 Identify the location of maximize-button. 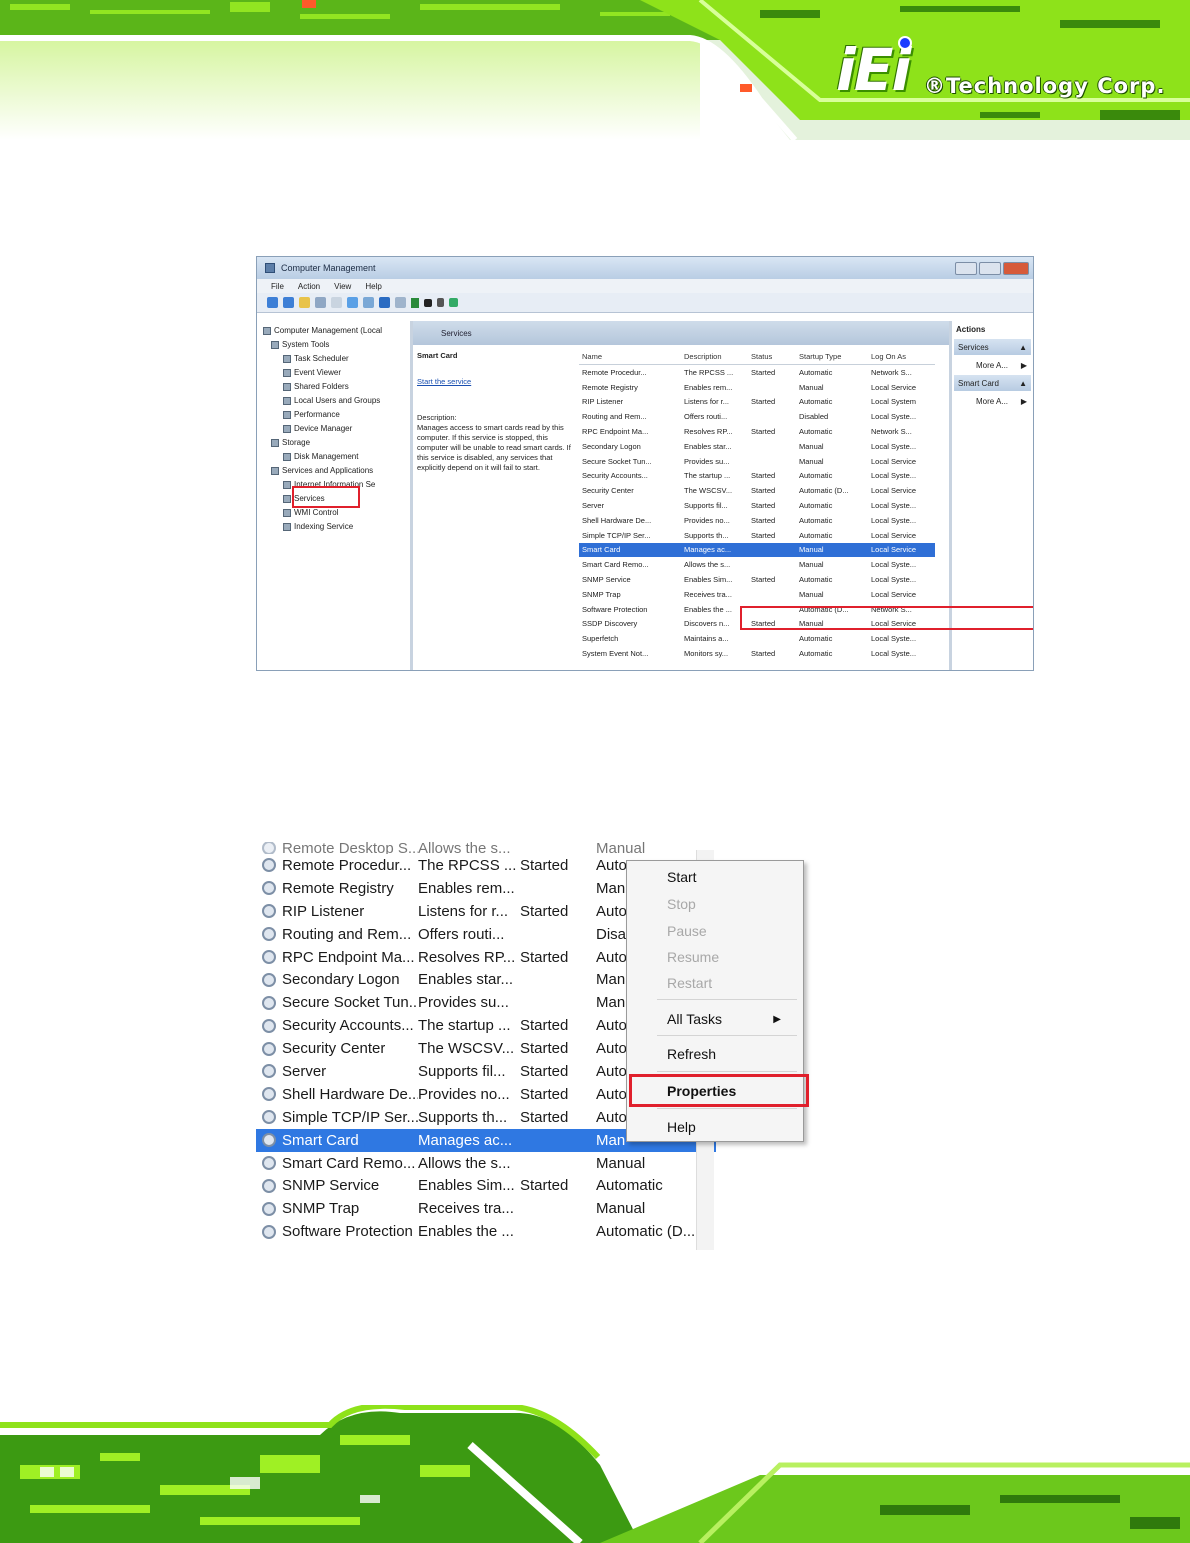
(990, 268).